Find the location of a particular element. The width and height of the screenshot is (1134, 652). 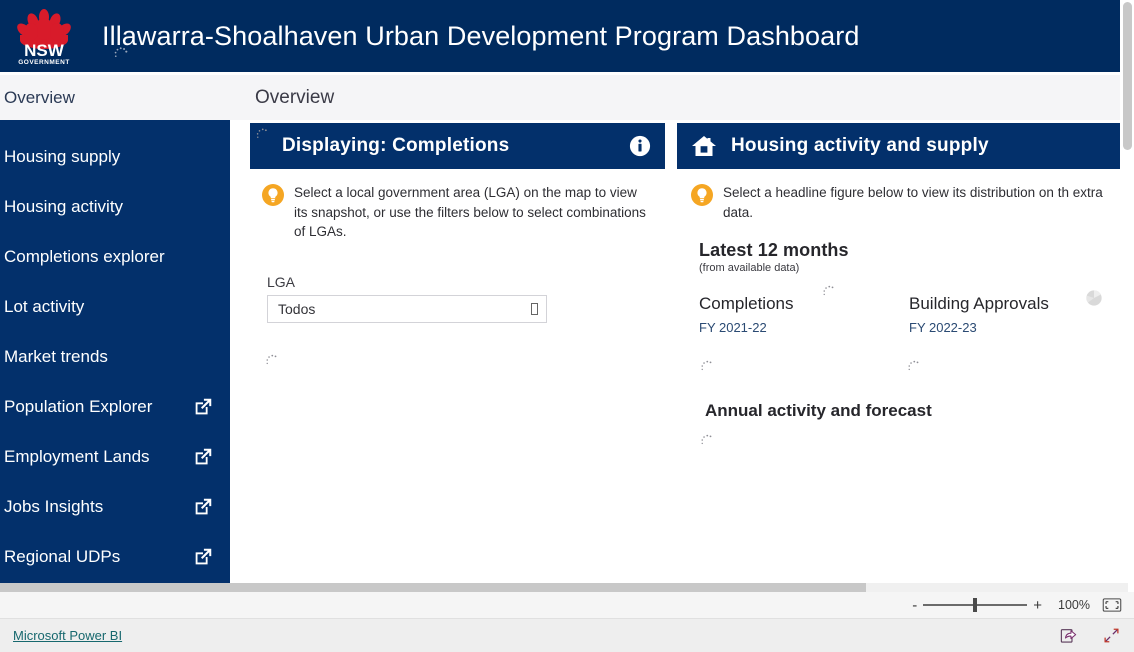

zoom-slider-handle is located at coordinates (975, 605).